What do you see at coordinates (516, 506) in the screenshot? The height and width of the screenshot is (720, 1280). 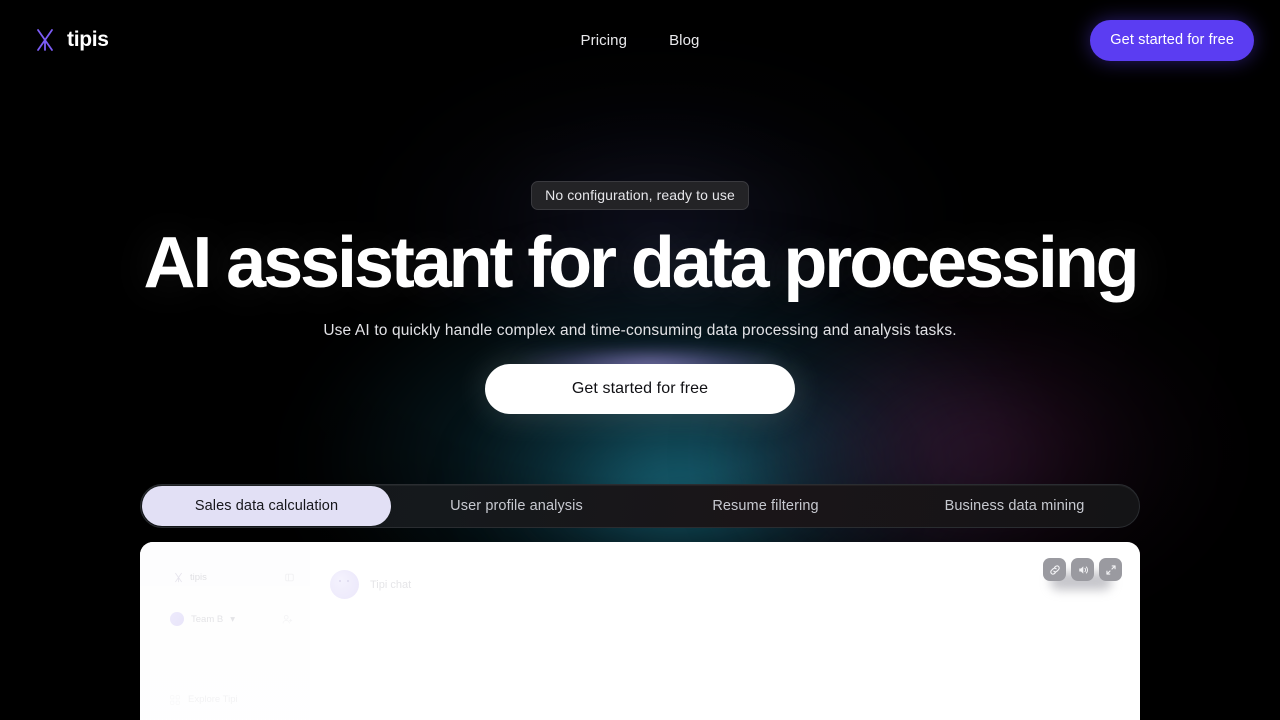 I see `tab-user-profile-analysis: User profile analysis` at bounding box center [516, 506].